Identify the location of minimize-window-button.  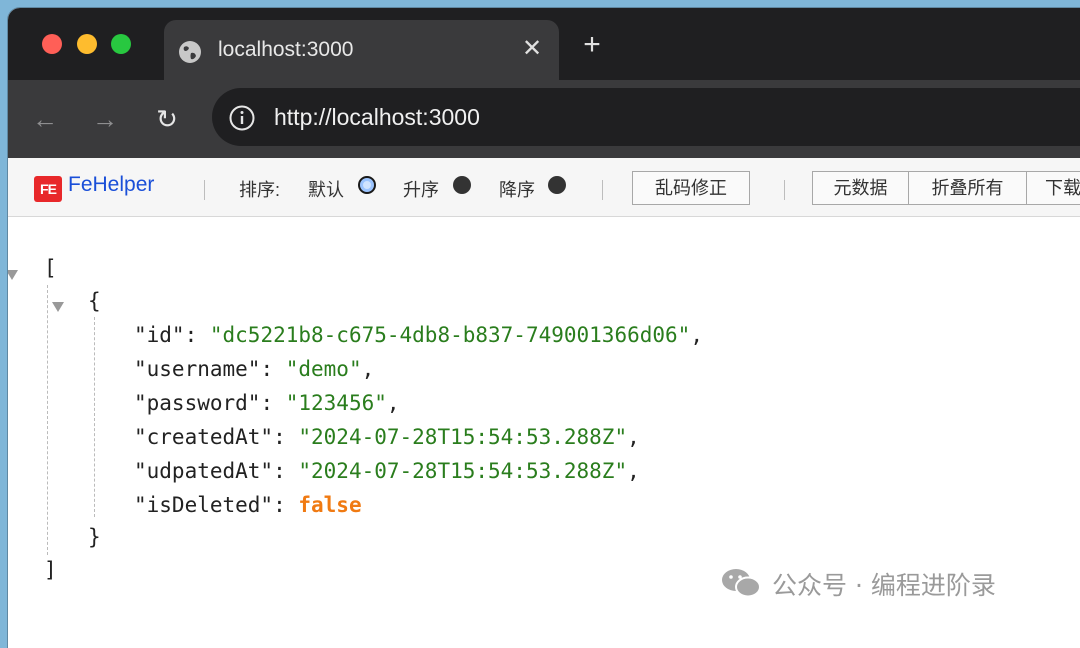
(87, 44).